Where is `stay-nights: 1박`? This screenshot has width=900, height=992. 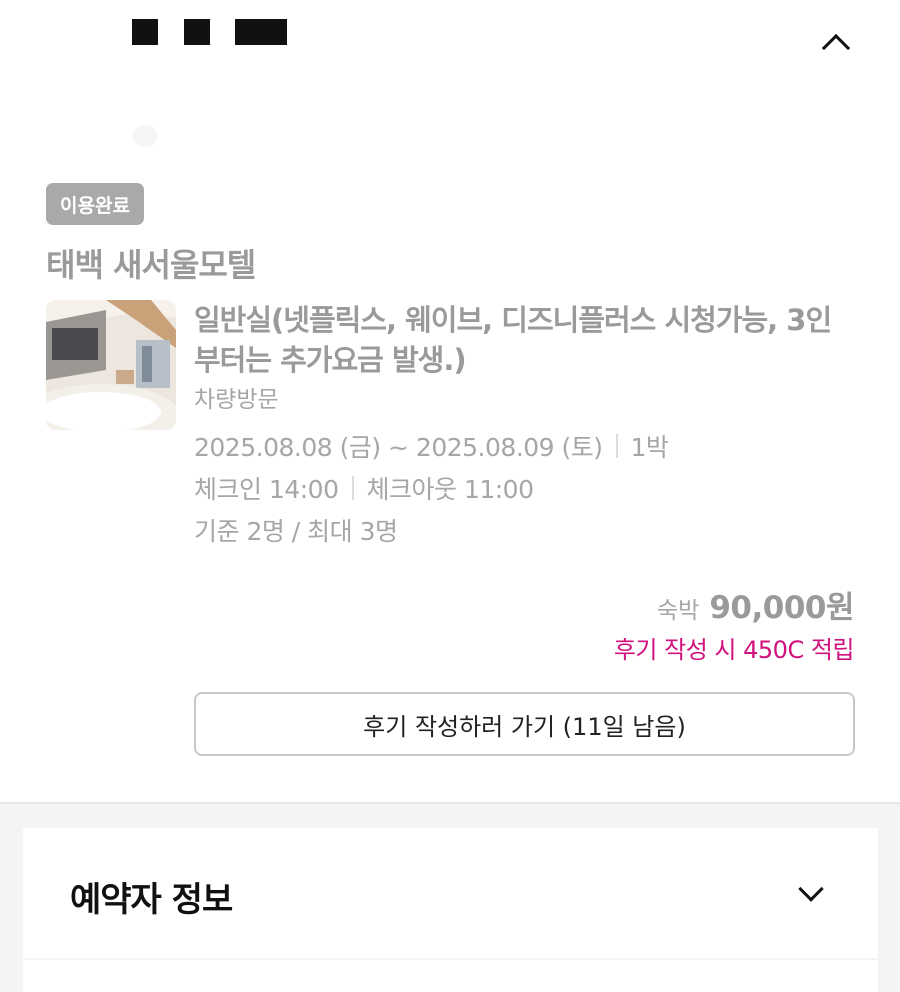 stay-nights: 1박 is located at coordinates (649, 447).